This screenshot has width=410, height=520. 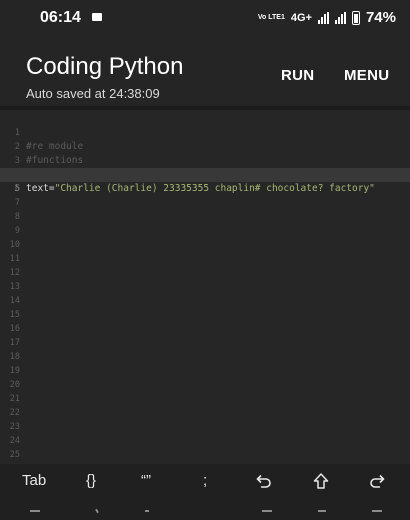 What do you see at coordinates (355, 17) in the screenshot?
I see `battery-icon` at bounding box center [355, 17].